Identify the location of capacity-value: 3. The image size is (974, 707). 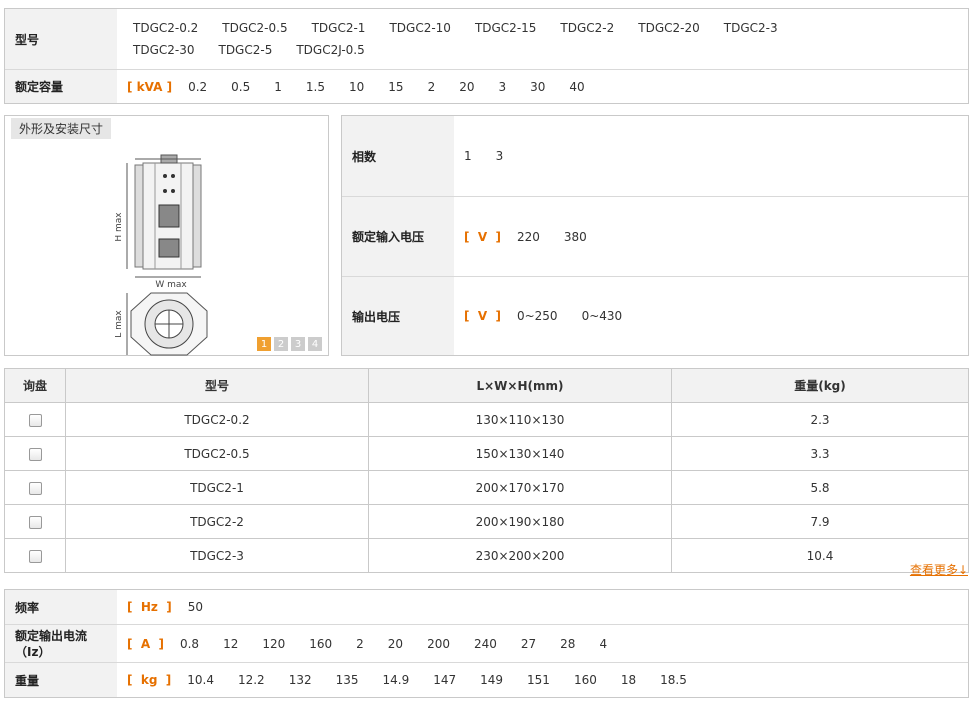
(502, 87).